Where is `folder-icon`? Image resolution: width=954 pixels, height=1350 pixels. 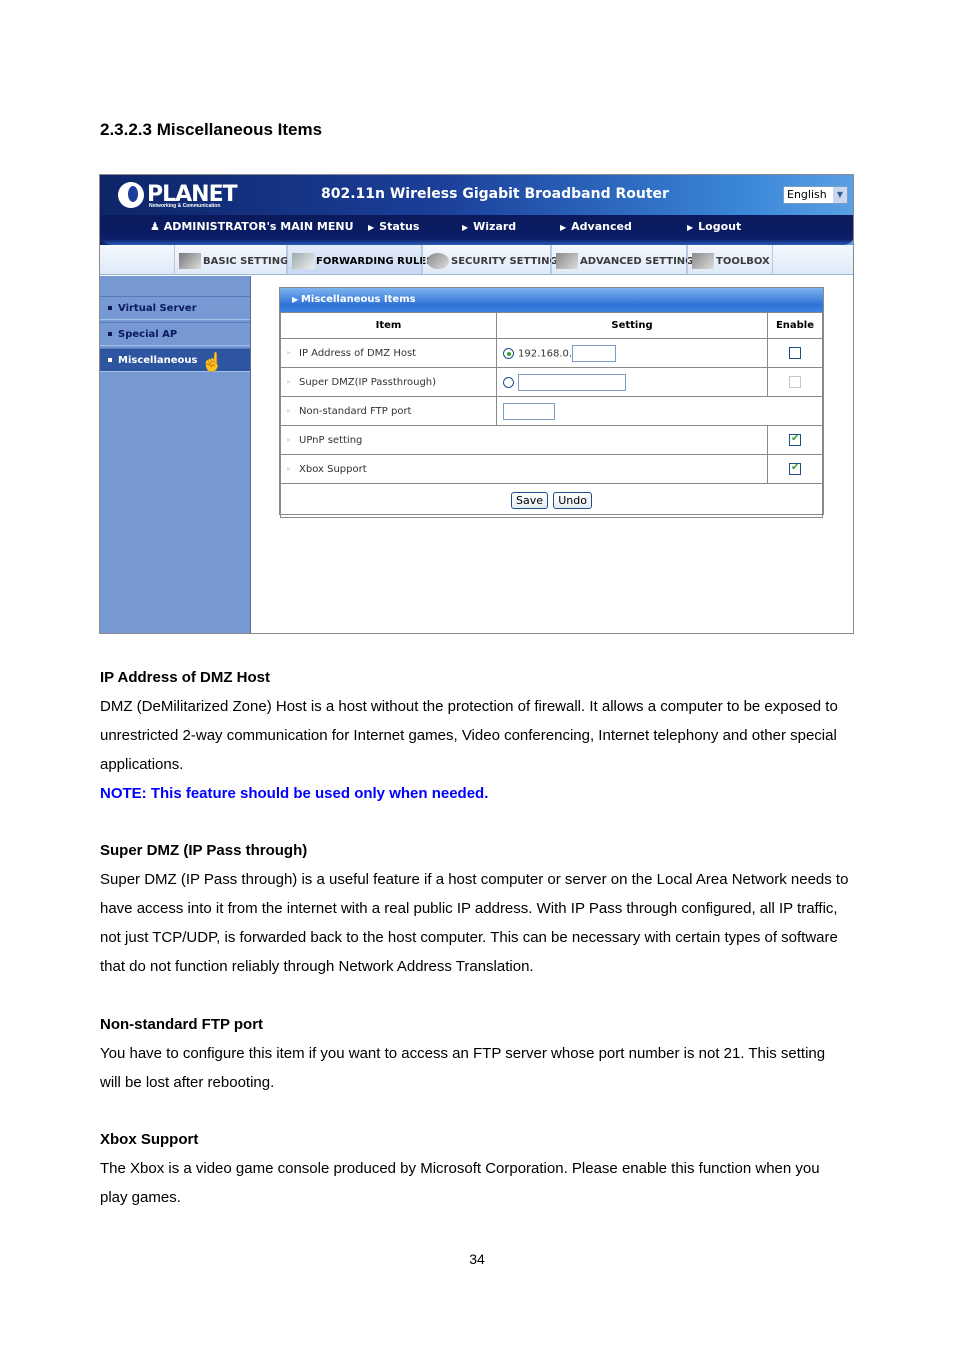
folder-icon is located at coordinates (190, 261).